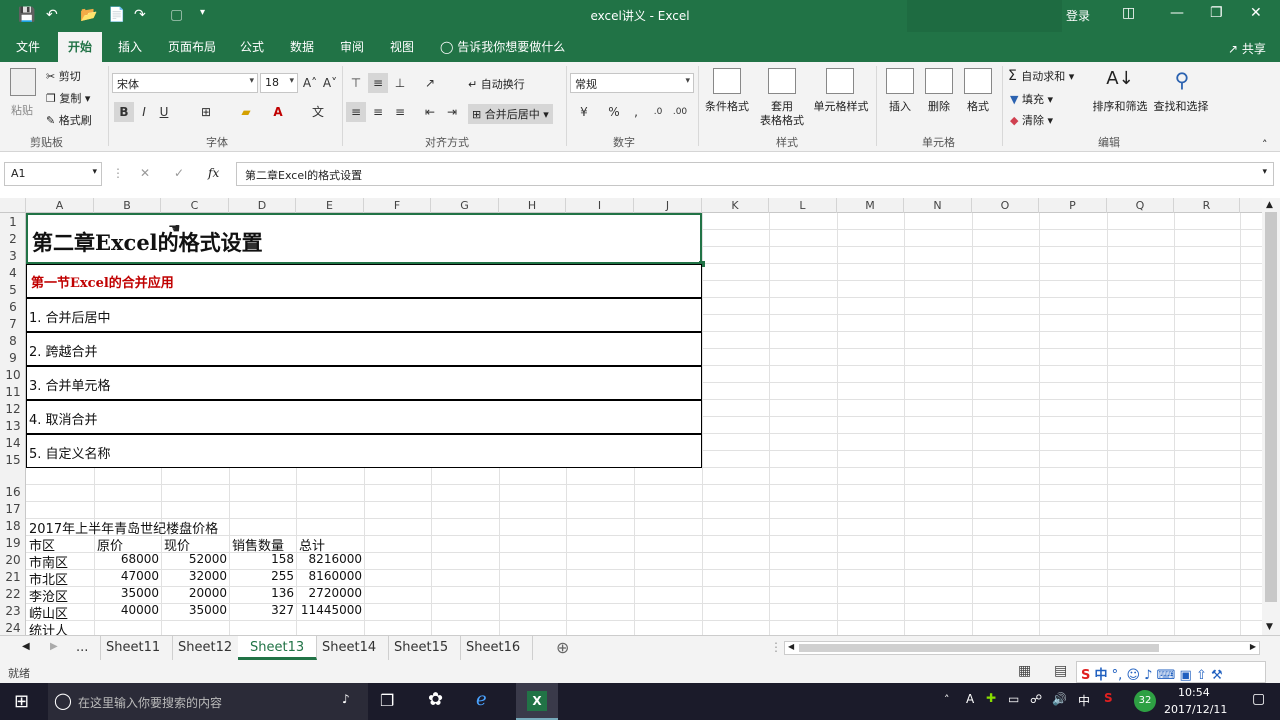  I want to click on restore-icon: ❐, so click(1216, 13).